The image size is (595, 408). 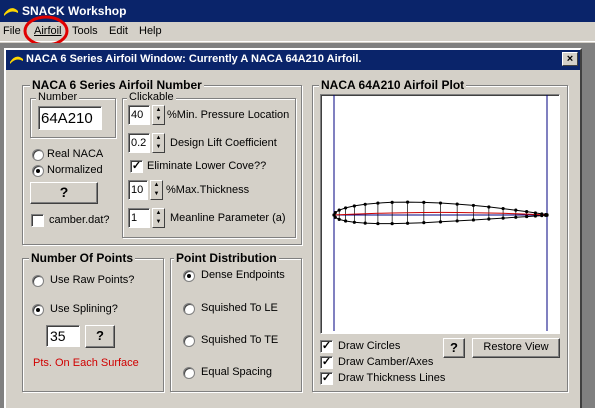 I want to click on draw-circles-checkbox: ✓, so click(x=326, y=346).